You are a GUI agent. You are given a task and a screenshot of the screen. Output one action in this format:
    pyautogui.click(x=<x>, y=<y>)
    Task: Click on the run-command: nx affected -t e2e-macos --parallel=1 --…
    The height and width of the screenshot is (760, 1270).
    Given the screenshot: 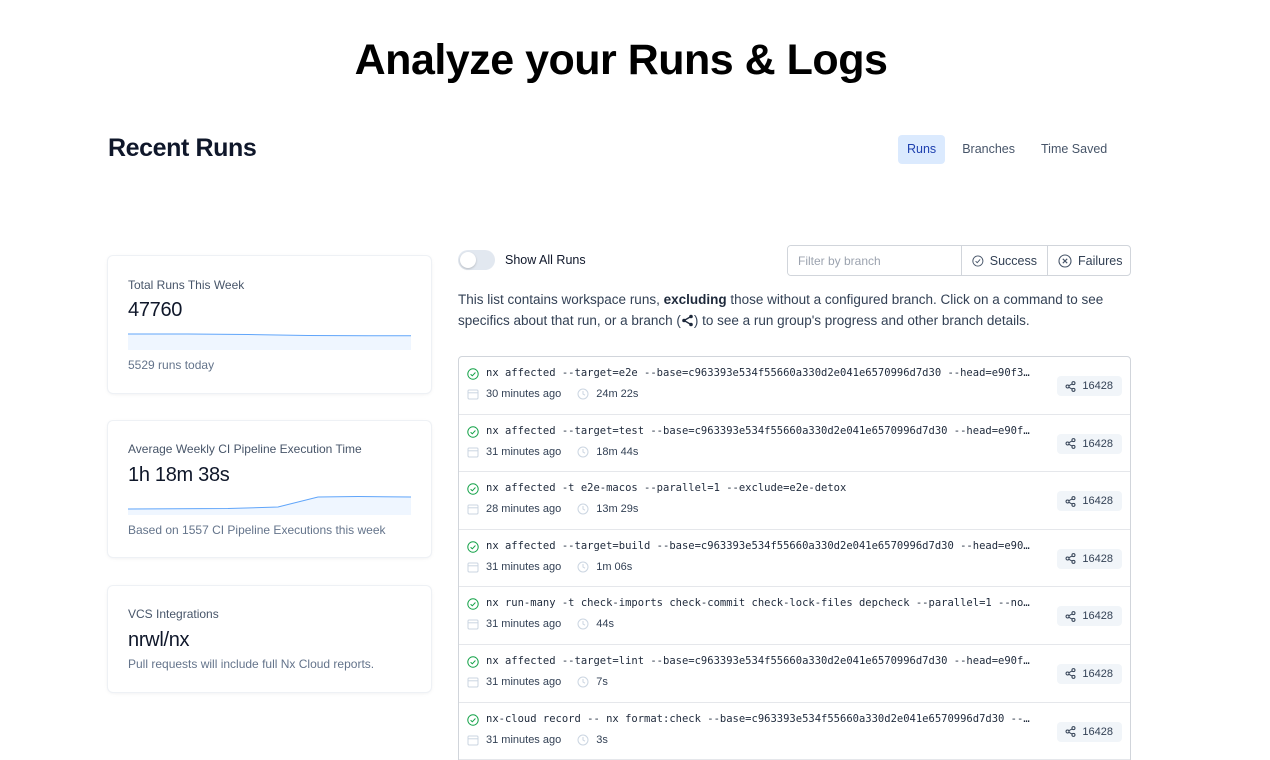 What is the action you would take?
    pyautogui.click(x=758, y=488)
    